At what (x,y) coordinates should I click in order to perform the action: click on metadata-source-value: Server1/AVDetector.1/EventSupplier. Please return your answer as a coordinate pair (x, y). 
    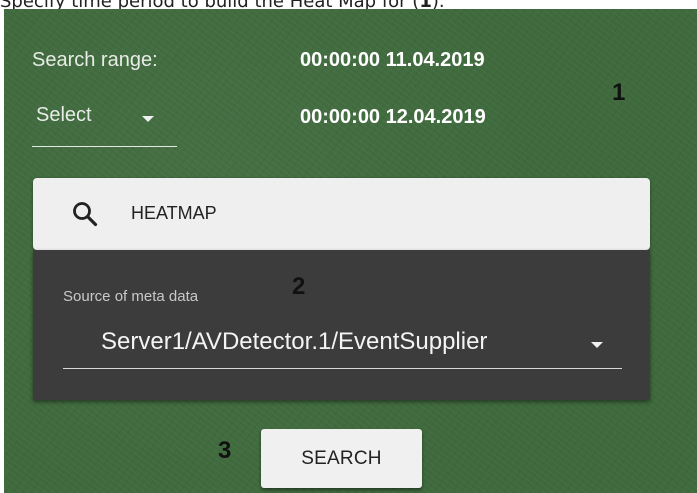
    Looking at the image, I should click on (294, 341).